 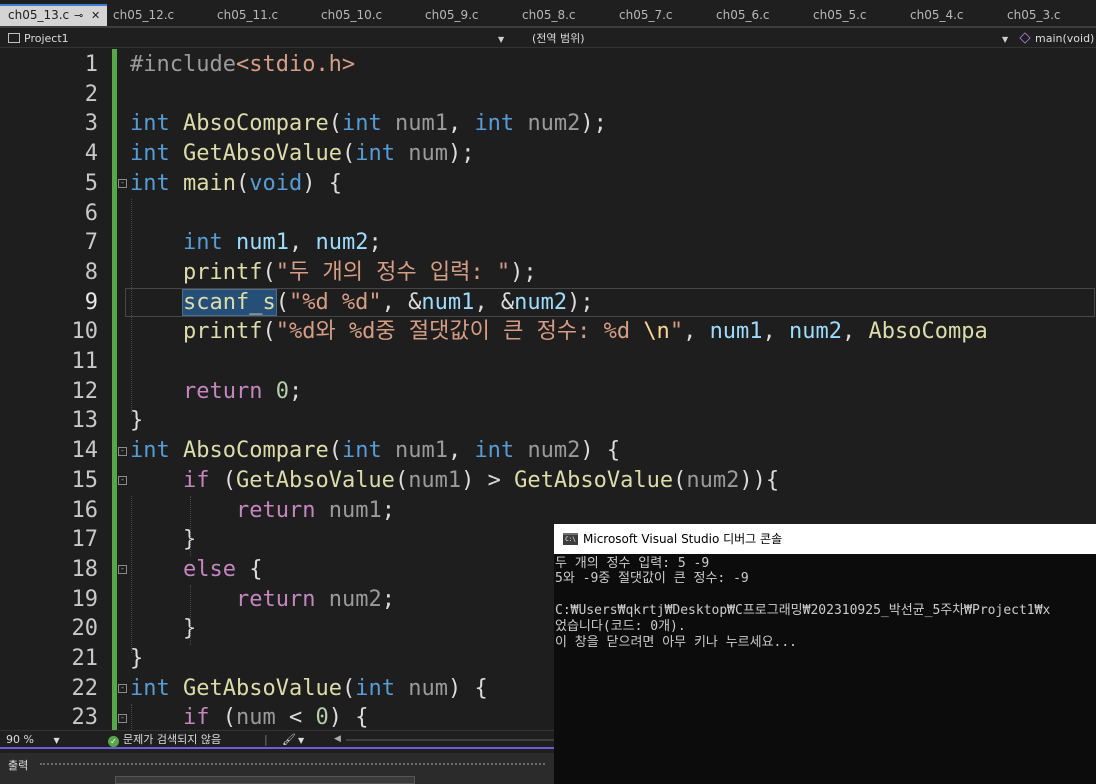 What do you see at coordinates (249, 716) in the screenshot?
I see `code-line: if (num < 0) {` at bounding box center [249, 716].